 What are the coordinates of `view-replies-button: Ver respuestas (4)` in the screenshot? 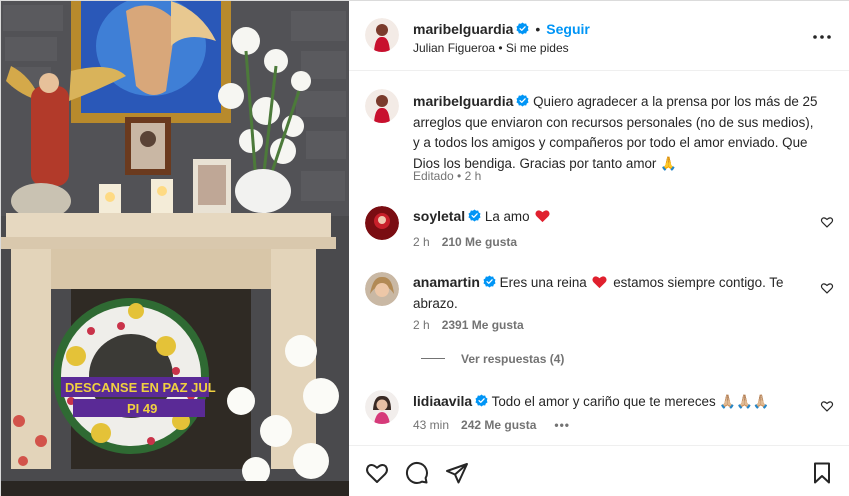 It's located at (492, 359).